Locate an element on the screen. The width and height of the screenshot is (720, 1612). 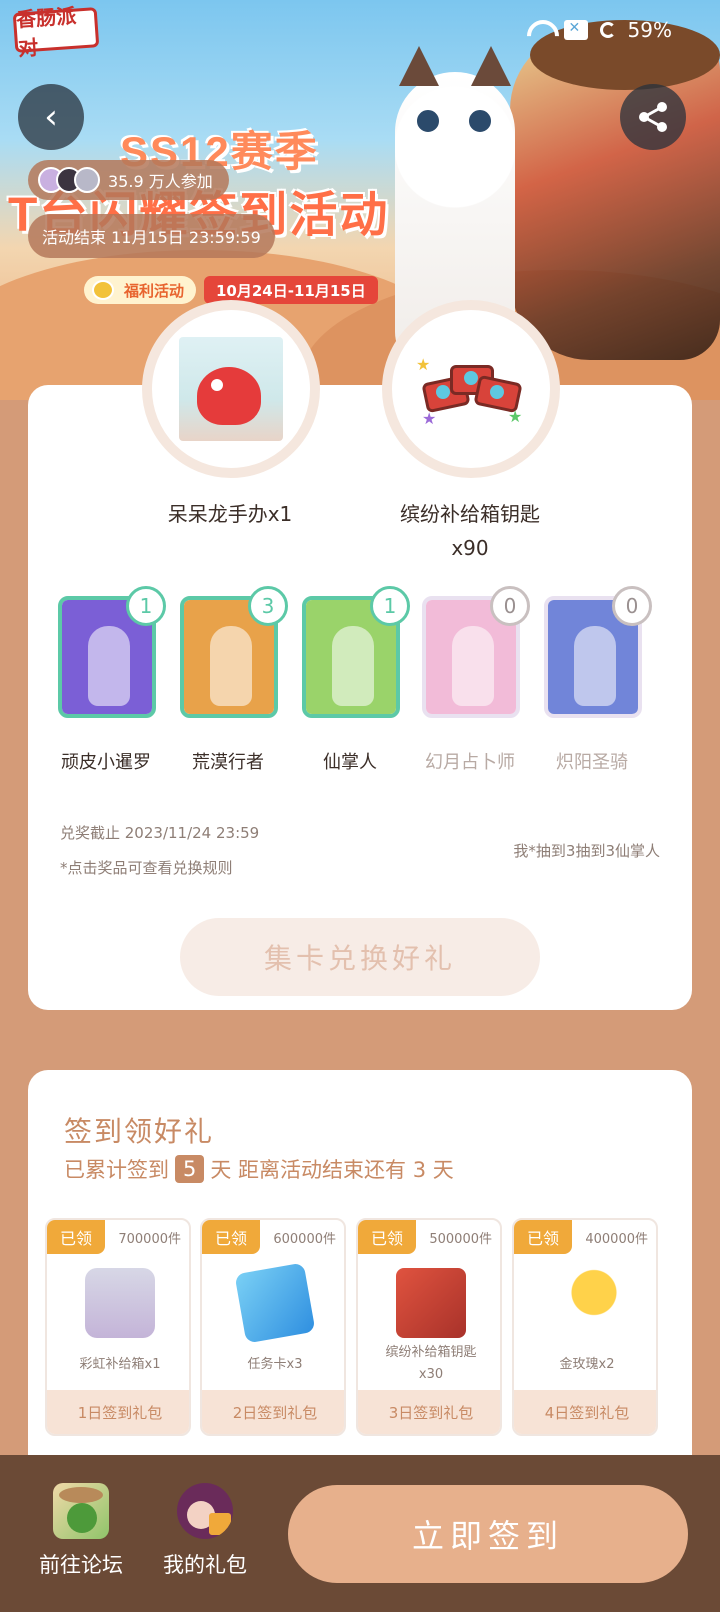
card-name: 仙掌人 is located at coordinates (350, 762).